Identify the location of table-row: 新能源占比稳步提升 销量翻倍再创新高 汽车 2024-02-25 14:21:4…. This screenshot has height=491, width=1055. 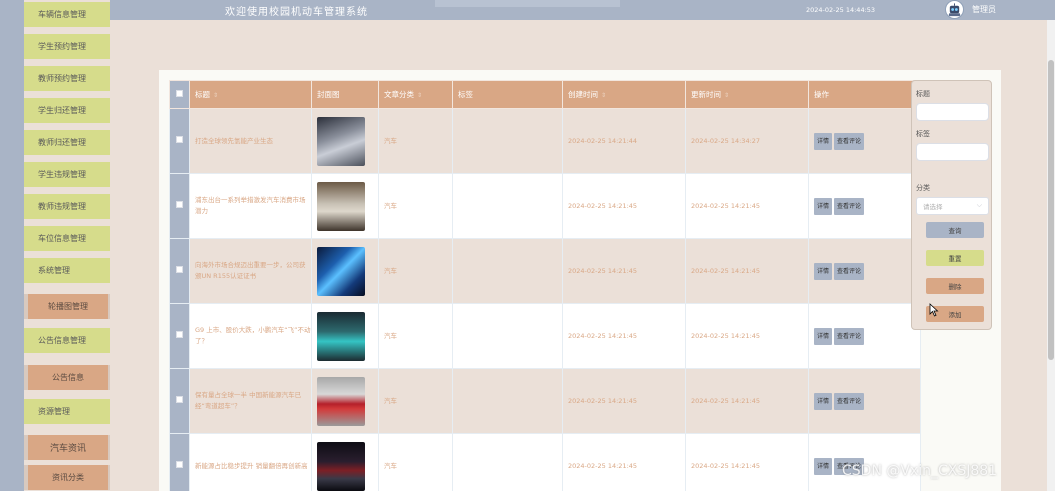
(545, 462).